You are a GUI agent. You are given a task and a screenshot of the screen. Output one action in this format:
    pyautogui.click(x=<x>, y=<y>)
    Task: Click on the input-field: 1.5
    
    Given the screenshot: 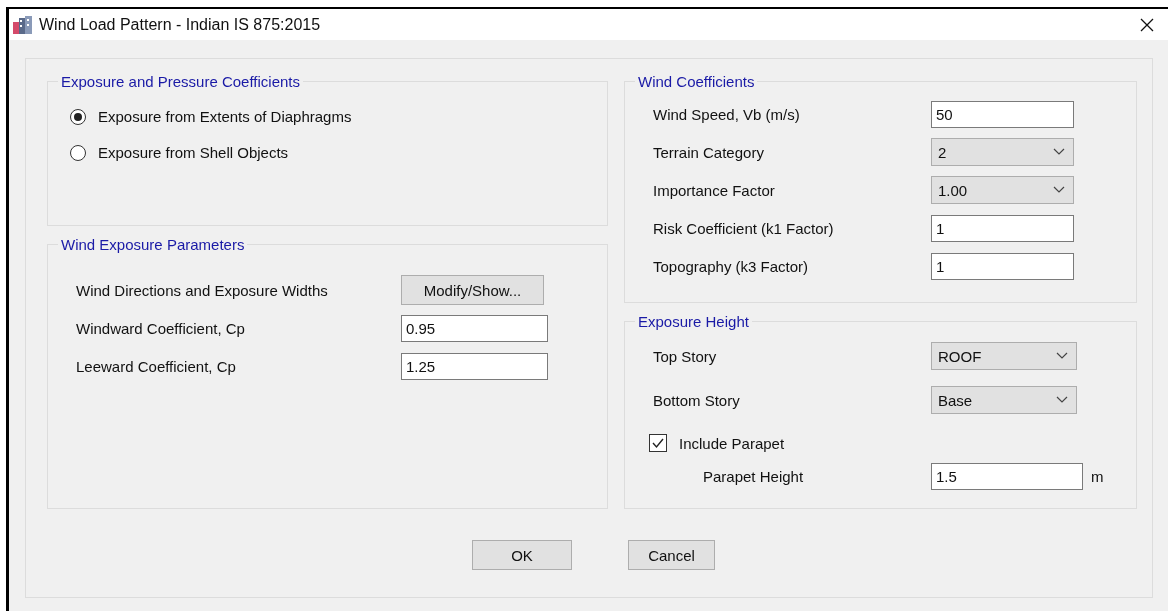 What is the action you would take?
    pyautogui.click(x=1007, y=476)
    